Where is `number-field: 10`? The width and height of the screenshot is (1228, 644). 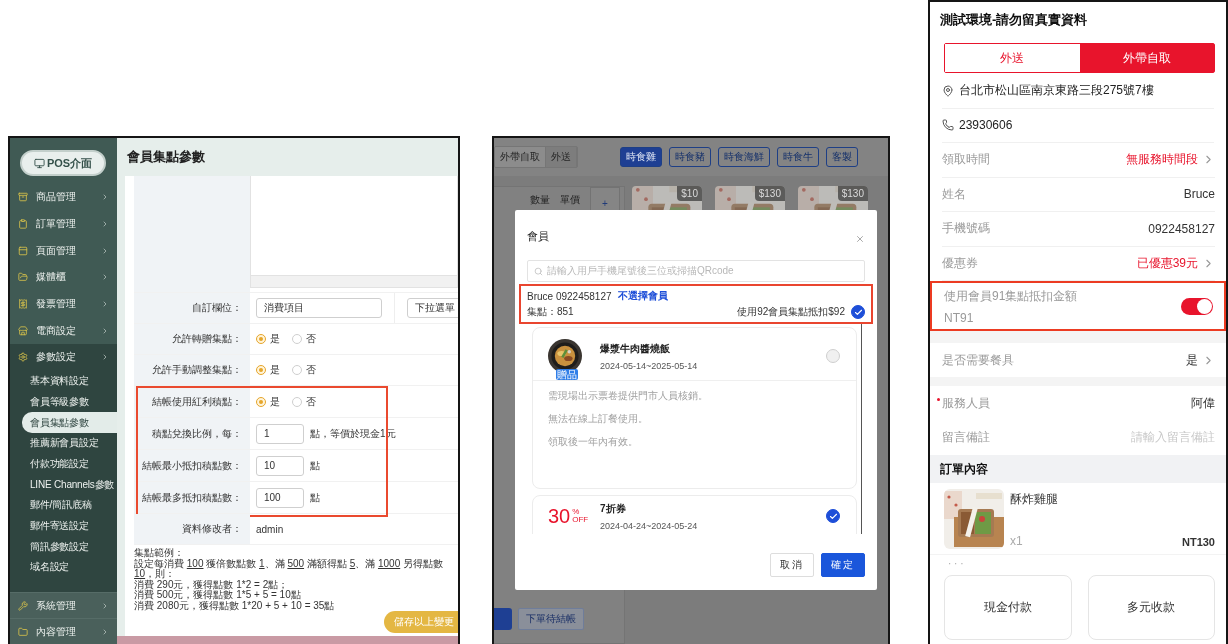
number-field: 10 is located at coordinates (280, 465).